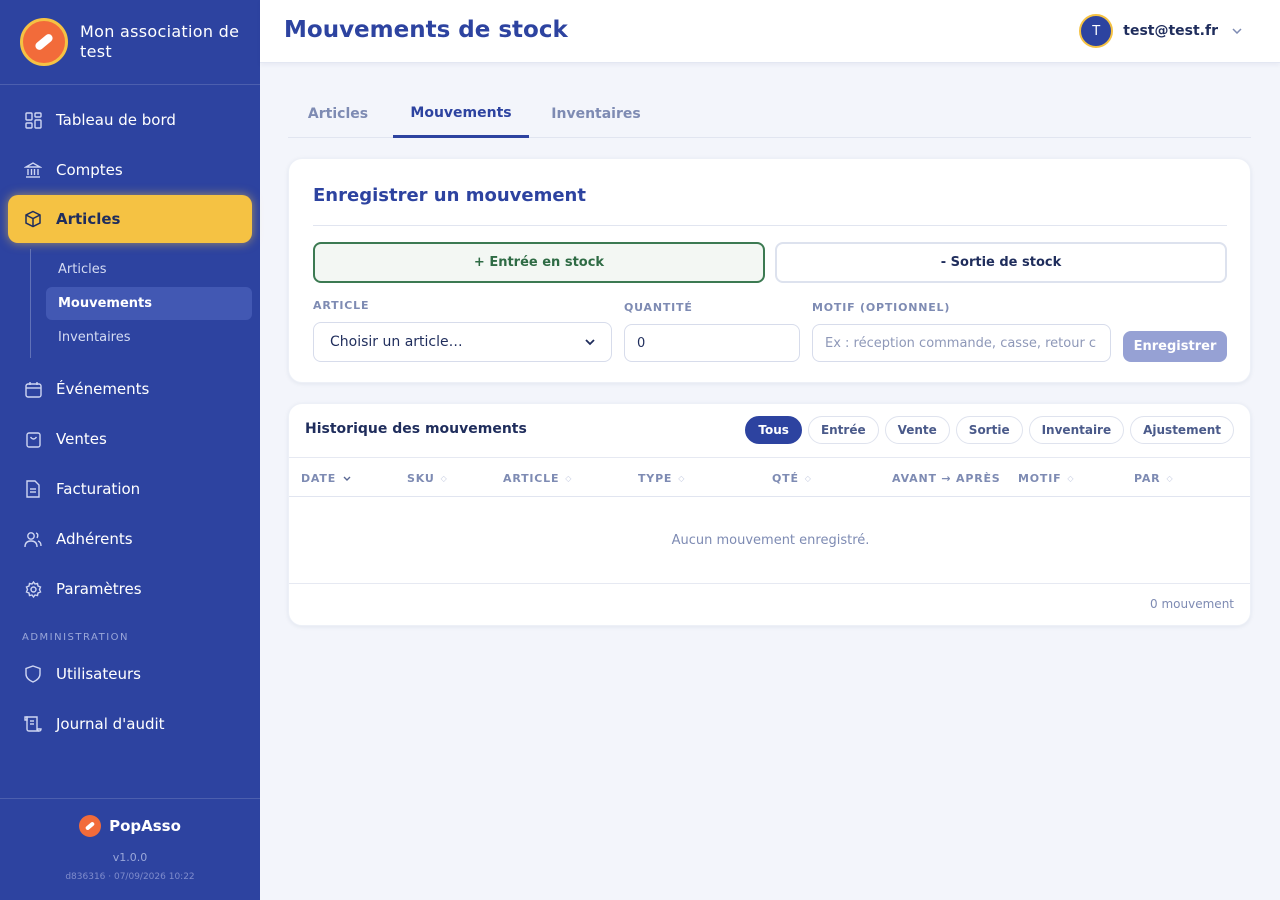 Image resolution: width=1280 pixels, height=900 pixels. What do you see at coordinates (917, 430) in the screenshot?
I see `filter-chip-sale: Vente` at bounding box center [917, 430].